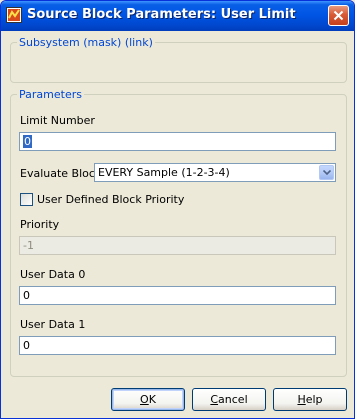 Image resolution: width=355 pixels, height=419 pixels. What do you see at coordinates (40, 224) in the screenshot?
I see `priority-label: Priority` at bounding box center [40, 224].